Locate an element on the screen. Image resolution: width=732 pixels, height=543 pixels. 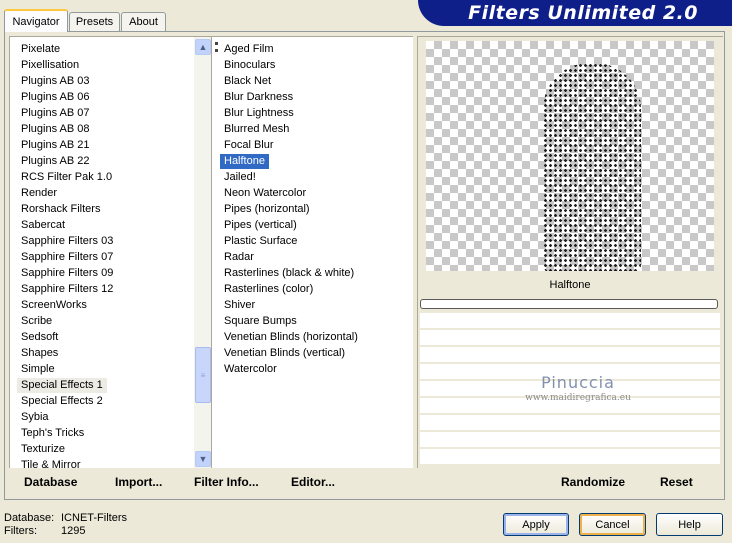
category-item: Sapphire Filters 03 is located at coordinates (67, 241).